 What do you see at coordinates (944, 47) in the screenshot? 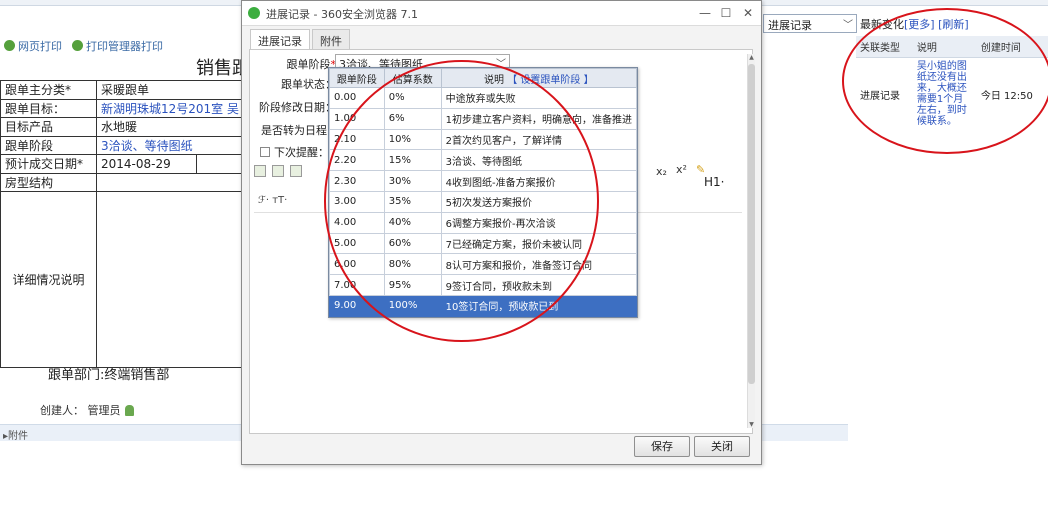
I see `col-header: 说明` at bounding box center [944, 47].